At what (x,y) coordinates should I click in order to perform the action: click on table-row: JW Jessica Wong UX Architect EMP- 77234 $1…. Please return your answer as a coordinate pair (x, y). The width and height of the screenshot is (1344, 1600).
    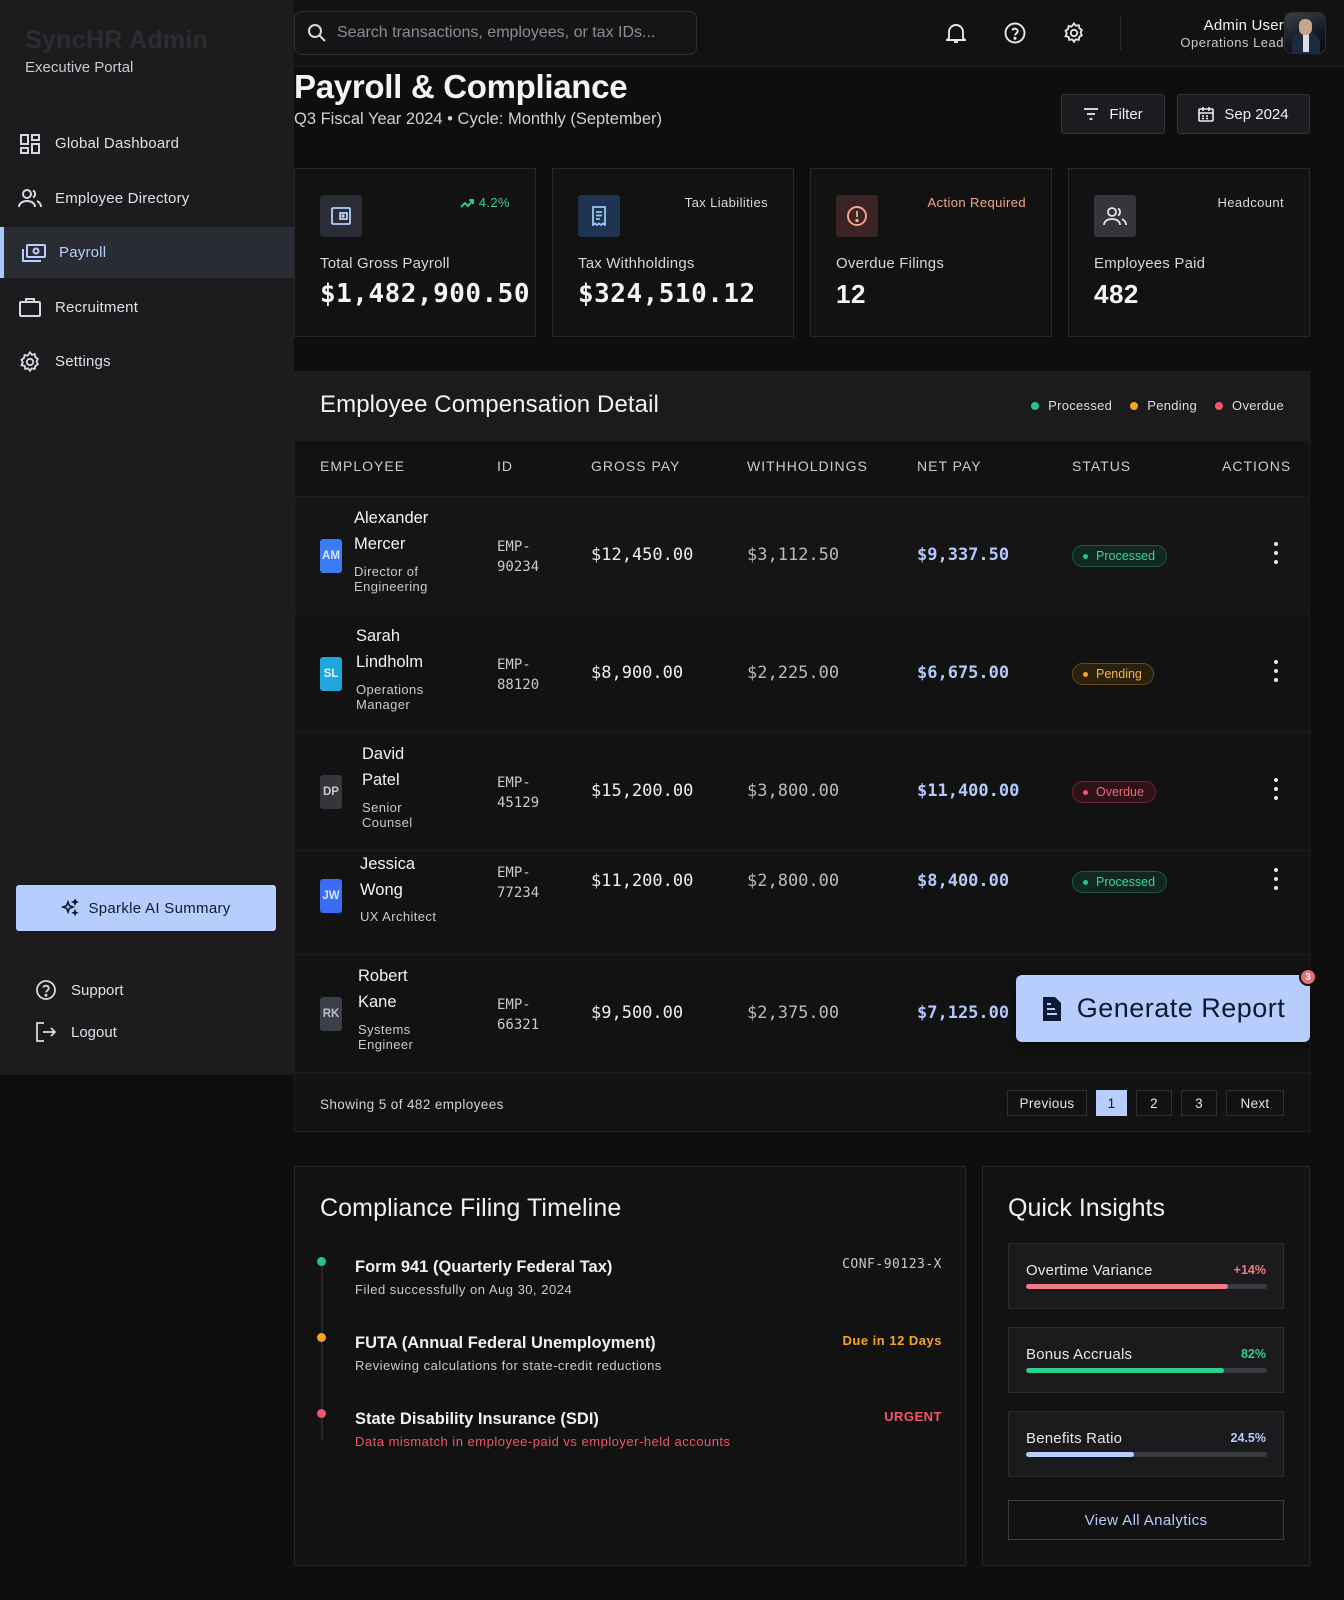
    Looking at the image, I should click on (802, 902).